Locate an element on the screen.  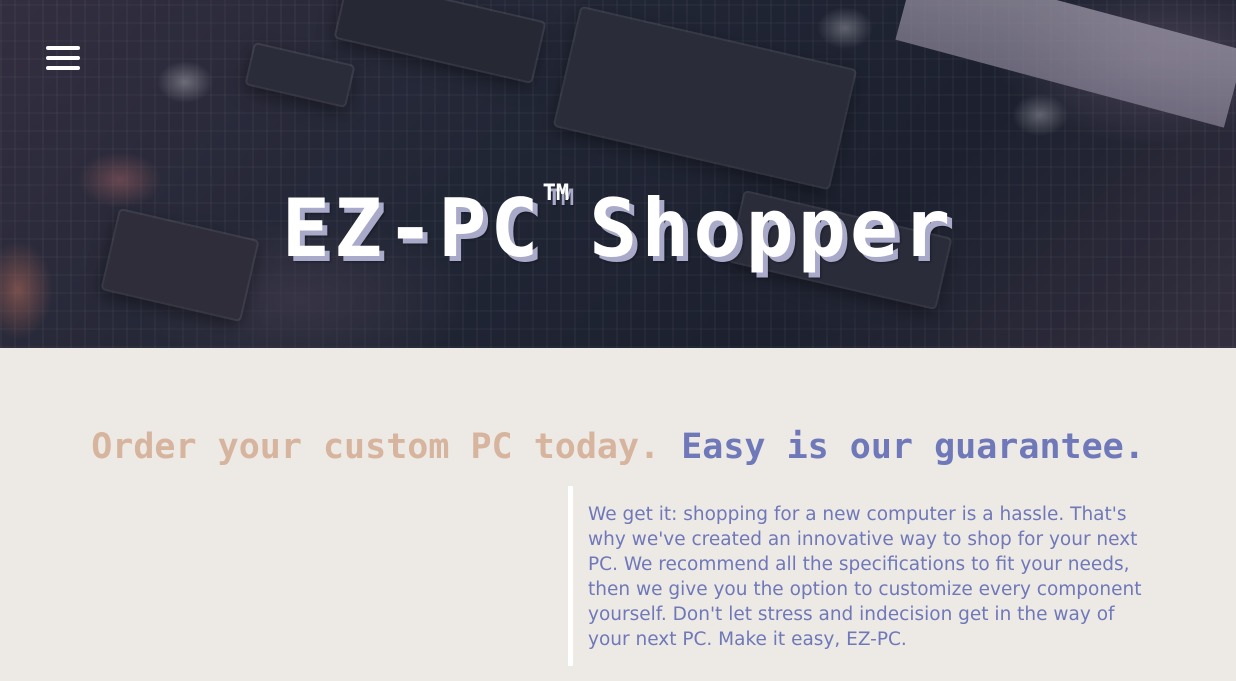
tagline-part-1: Order your custom PC today. is located at coordinates (376, 447).